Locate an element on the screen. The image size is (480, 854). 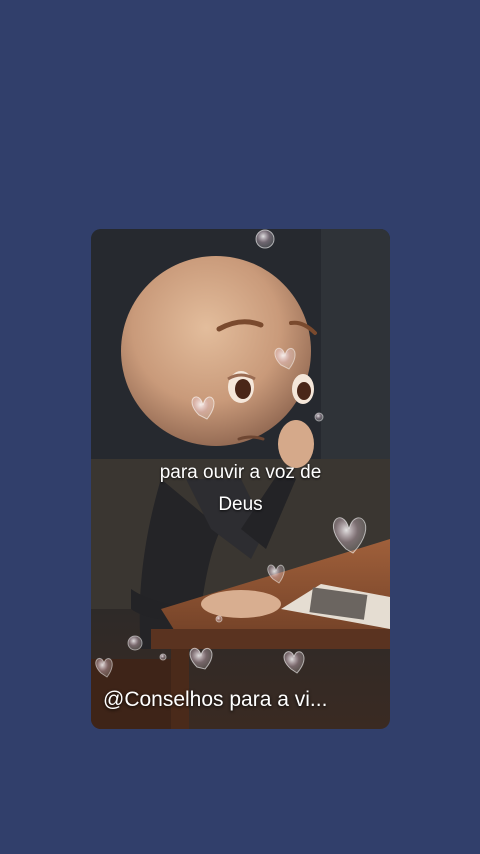
video-caption: para ouvir a voz de Deus is located at coordinates (240, 489).